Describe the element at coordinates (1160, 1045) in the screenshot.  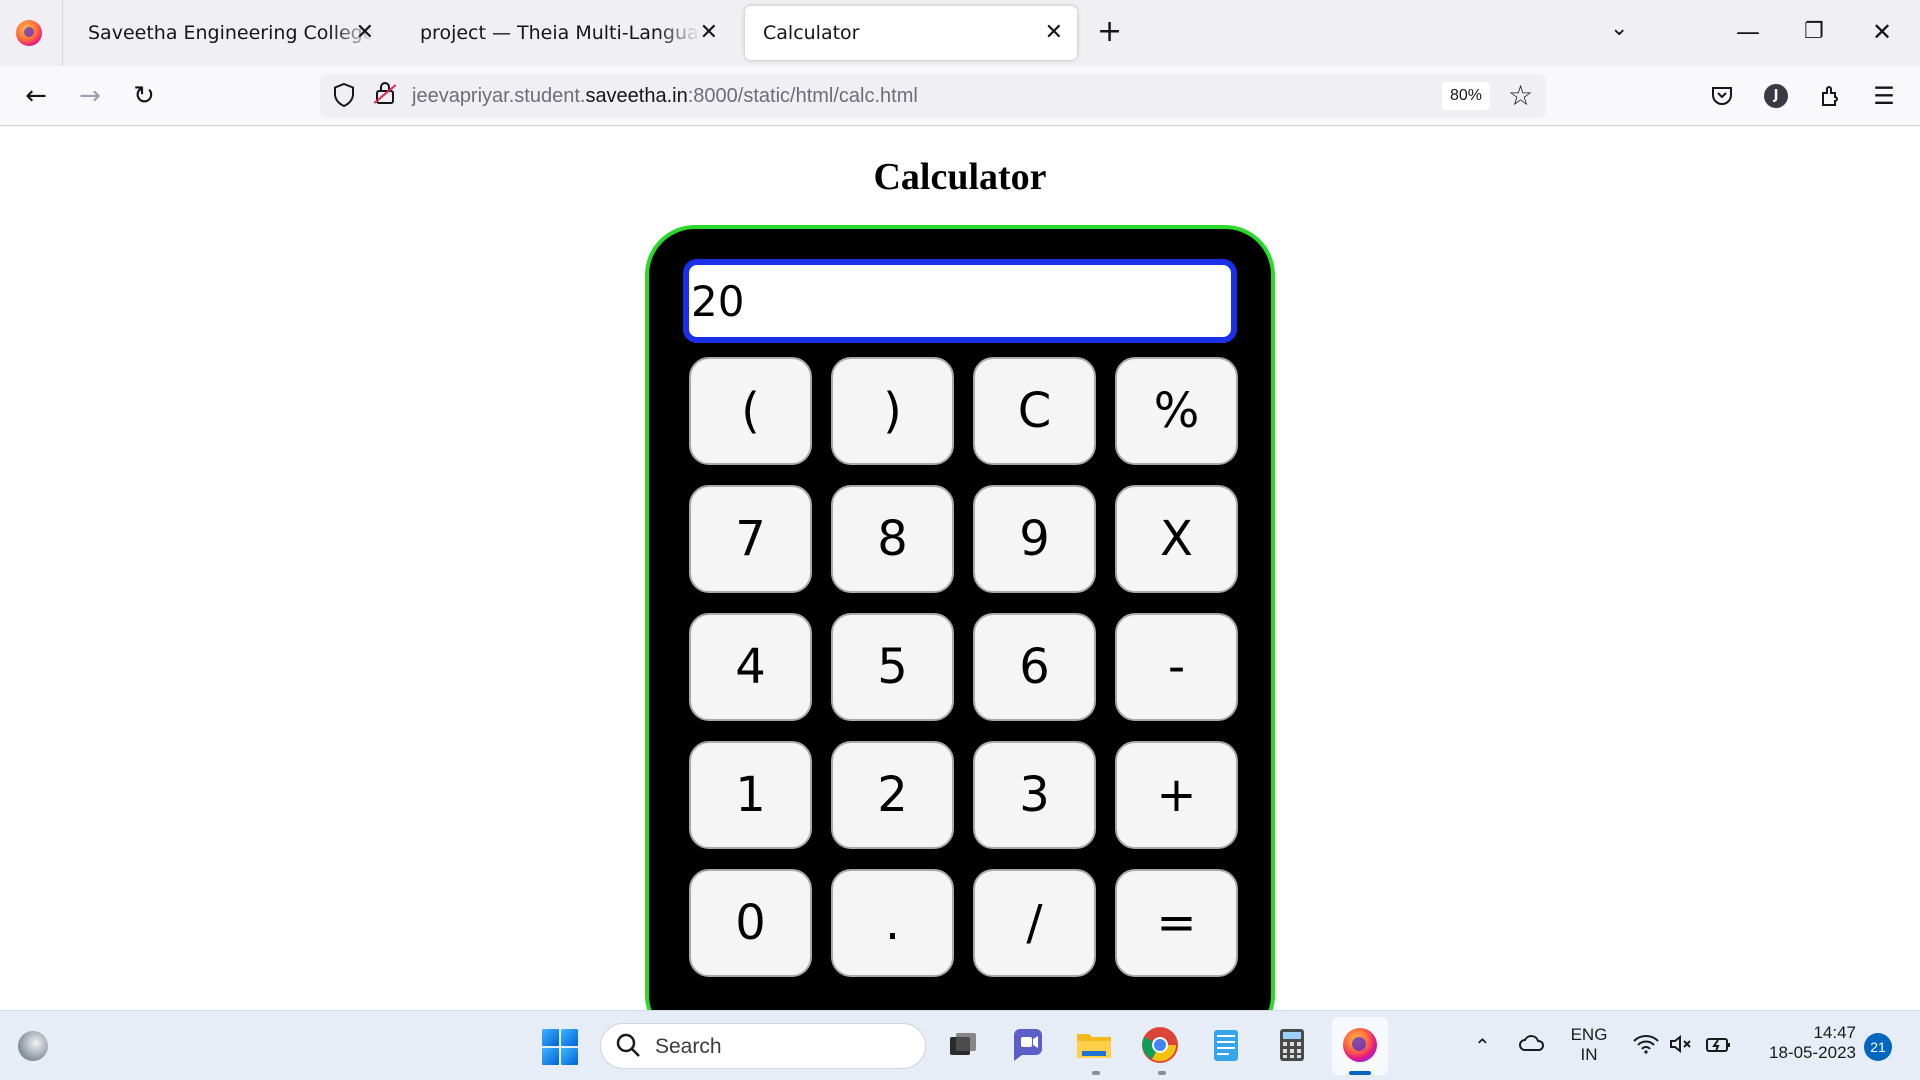
I see `chrome-icon` at that location.